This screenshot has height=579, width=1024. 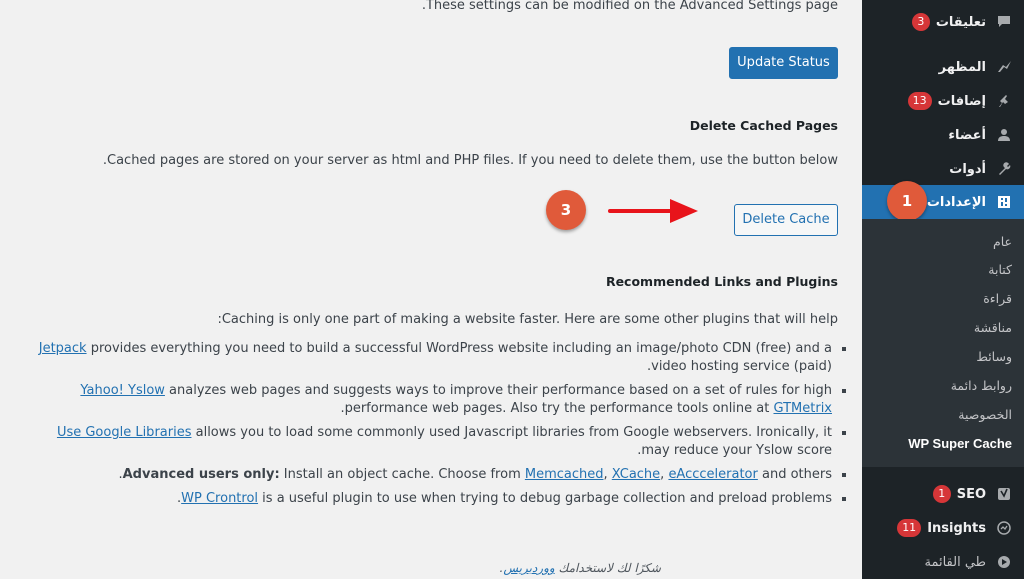 What do you see at coordinates (981, 385) in the screenshot?
I see `submenu-item-permalinks: روابط دائمة` at bounding box center [981, 385].